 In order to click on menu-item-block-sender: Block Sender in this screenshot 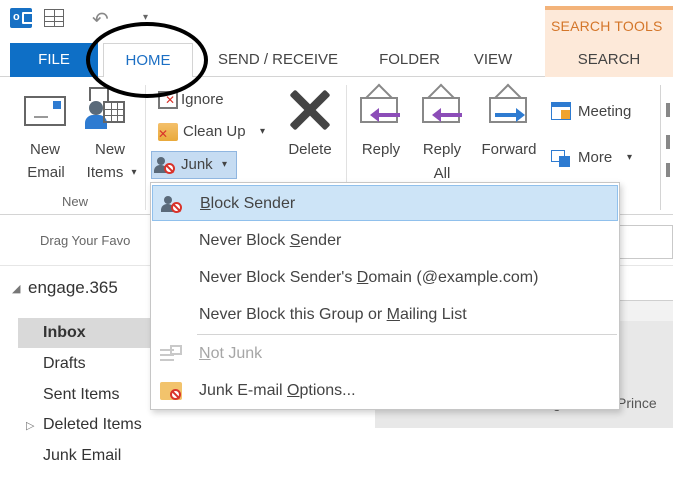, I will do `click(385, 203)`.